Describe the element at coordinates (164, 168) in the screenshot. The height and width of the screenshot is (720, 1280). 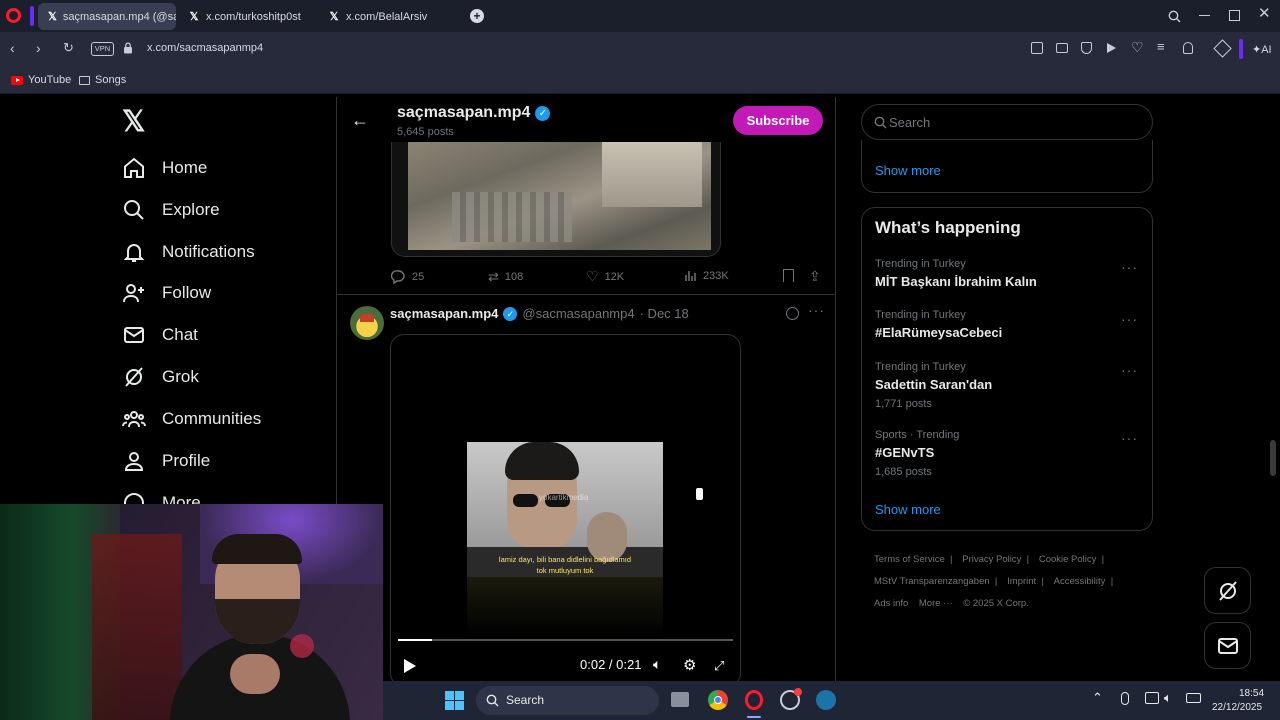
I see `nav-home: Home` at that location.